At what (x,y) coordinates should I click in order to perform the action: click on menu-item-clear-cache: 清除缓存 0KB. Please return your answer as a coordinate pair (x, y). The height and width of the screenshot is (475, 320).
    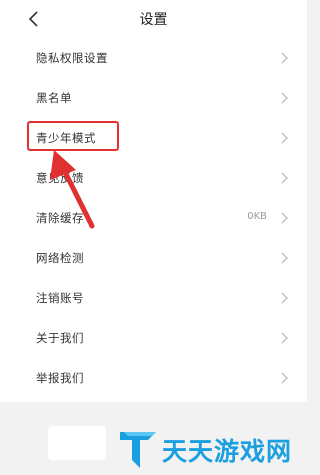
    Looking at the image, I should click on (153, 218).